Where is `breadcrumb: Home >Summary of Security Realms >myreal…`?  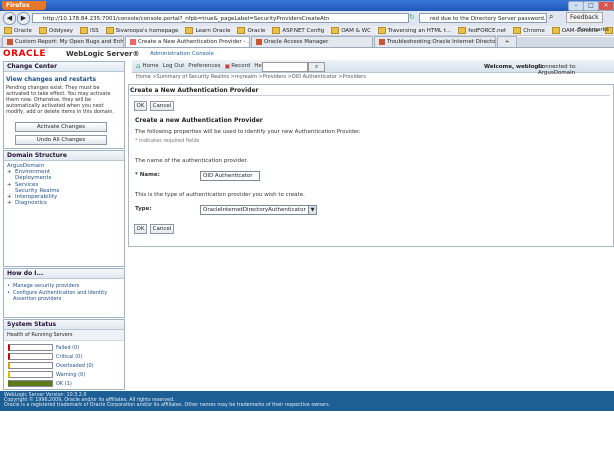
breadcrumb: Home >Summary of Security Realms >myreal… is located at coordinates (251, 77).